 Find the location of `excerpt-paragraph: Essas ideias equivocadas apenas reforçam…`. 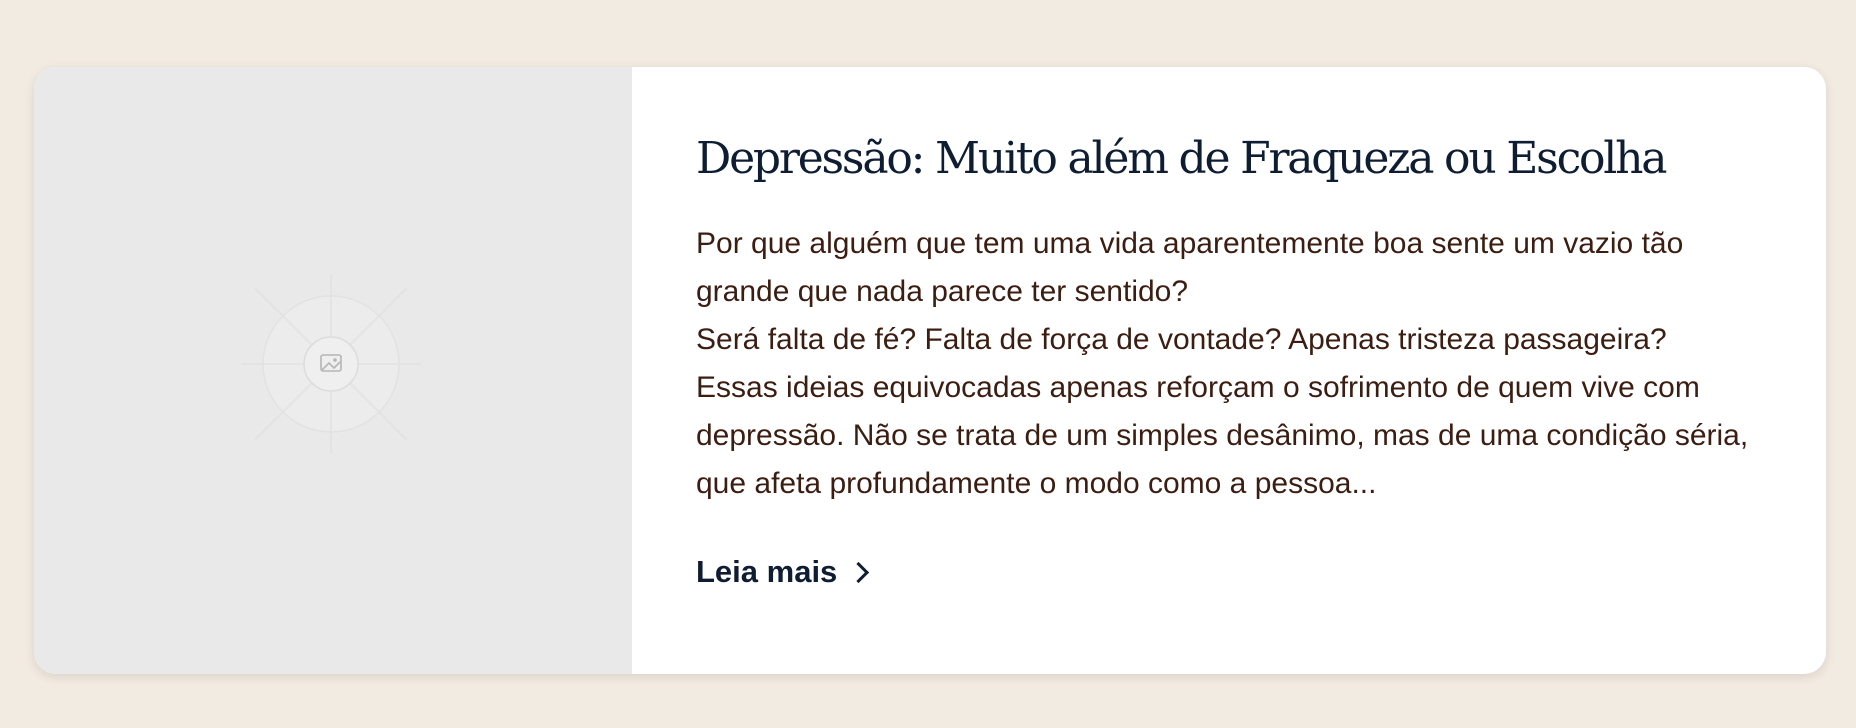

excerpt-paragraph: Essas ideias equivocadas apenas reforçam… is located at coordinates (1222, 435).